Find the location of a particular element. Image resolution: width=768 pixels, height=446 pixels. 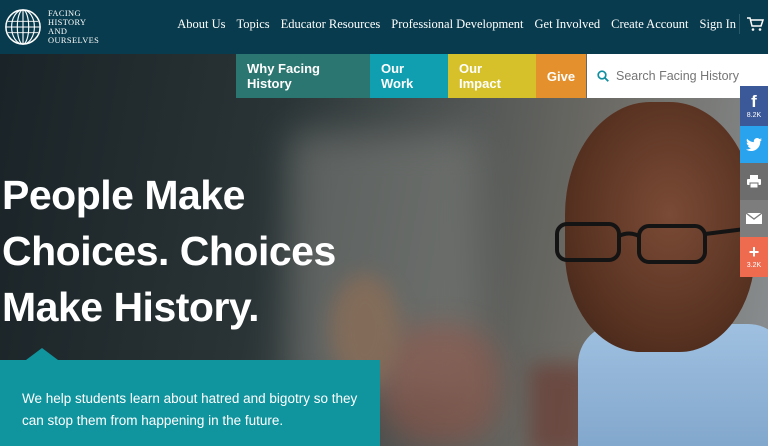

facebook-share-button: f 8.2K is located at coordinates (754, 106).